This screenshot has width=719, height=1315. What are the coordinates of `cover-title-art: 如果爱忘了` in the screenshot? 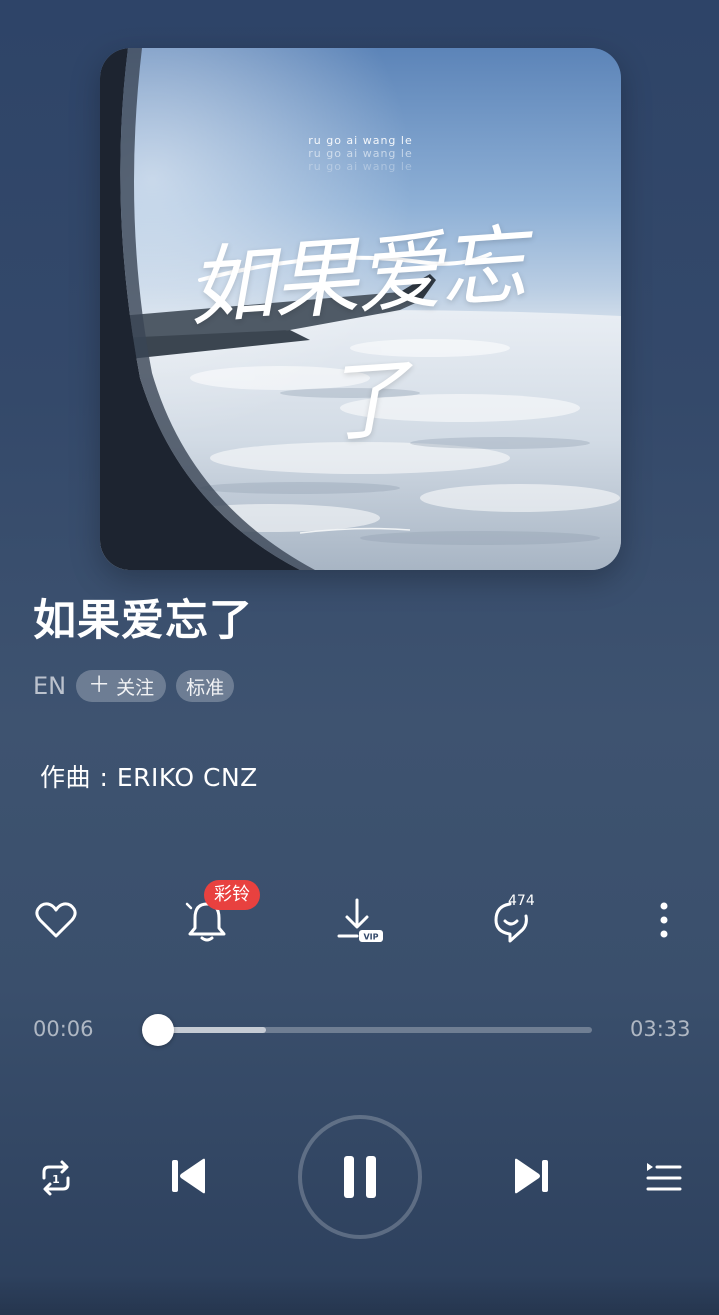 It's located at (356, 335).